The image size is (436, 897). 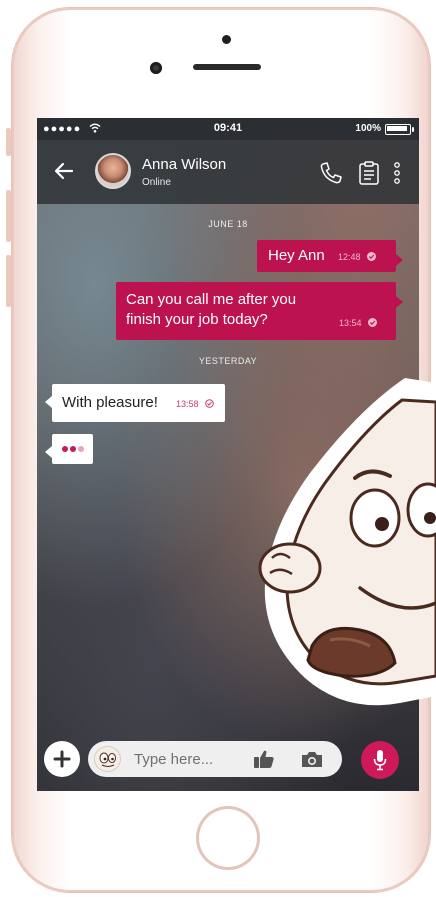 What do you see at coordinates (331, 173) in the screenshot?
I see `phone-icon` at bounding box center [331, 173].